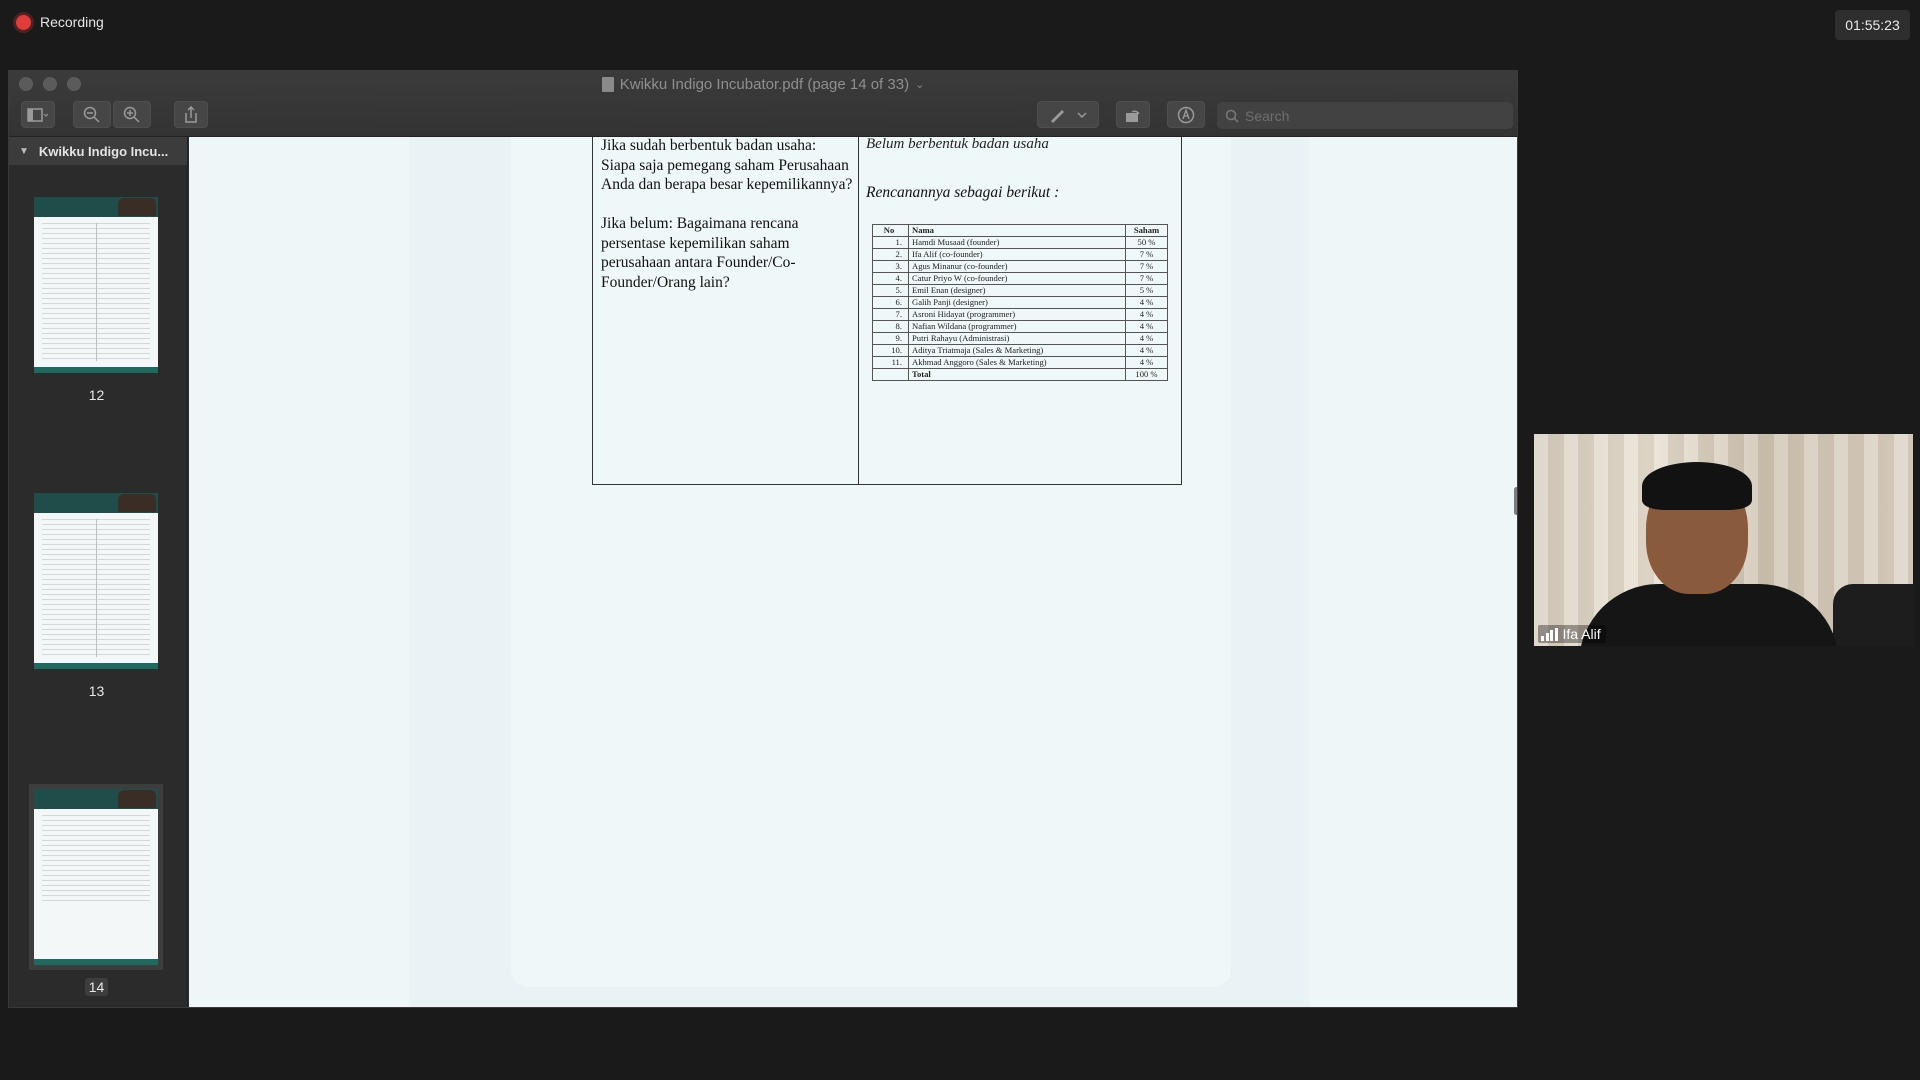 Image resolution: width=1920 pixels, height=1080 pixels. I want to click on zoom-in-icon, so click(131, 114).